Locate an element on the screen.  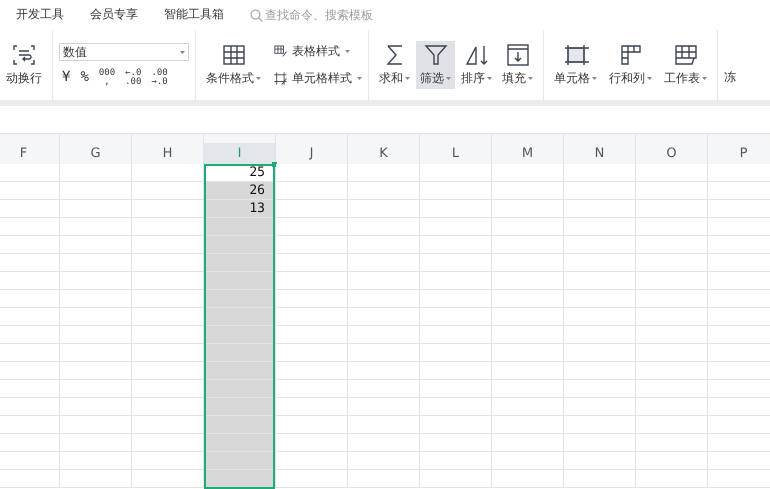
cell-style-button: 单元格样式 is located at coordinates (317, 78).